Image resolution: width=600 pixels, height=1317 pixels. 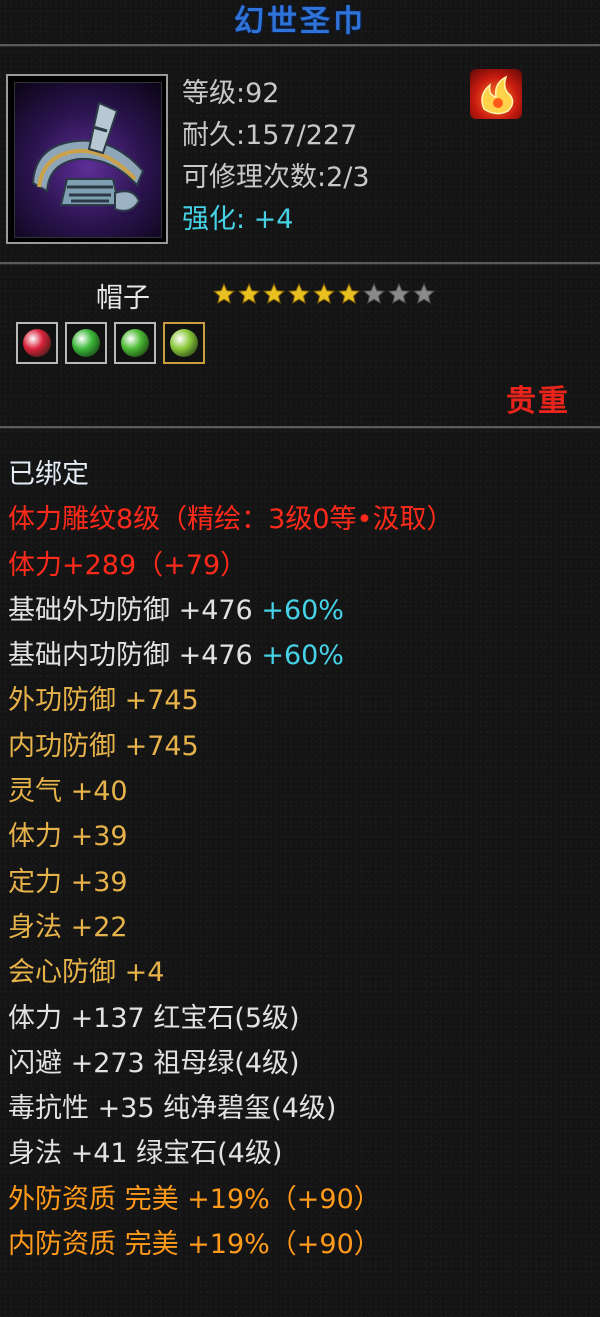 What do you see at coordinates (68, 792) in the screenshot?
I see `spirit-attr: 灵气 +40` at bounding box center [68, 792].